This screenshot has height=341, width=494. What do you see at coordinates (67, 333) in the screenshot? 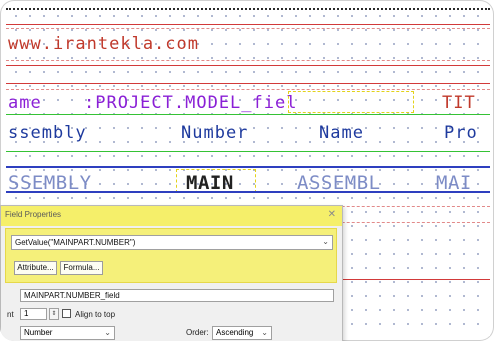
I see `type-select: Number ⌄` at bounding box center [67, 333].